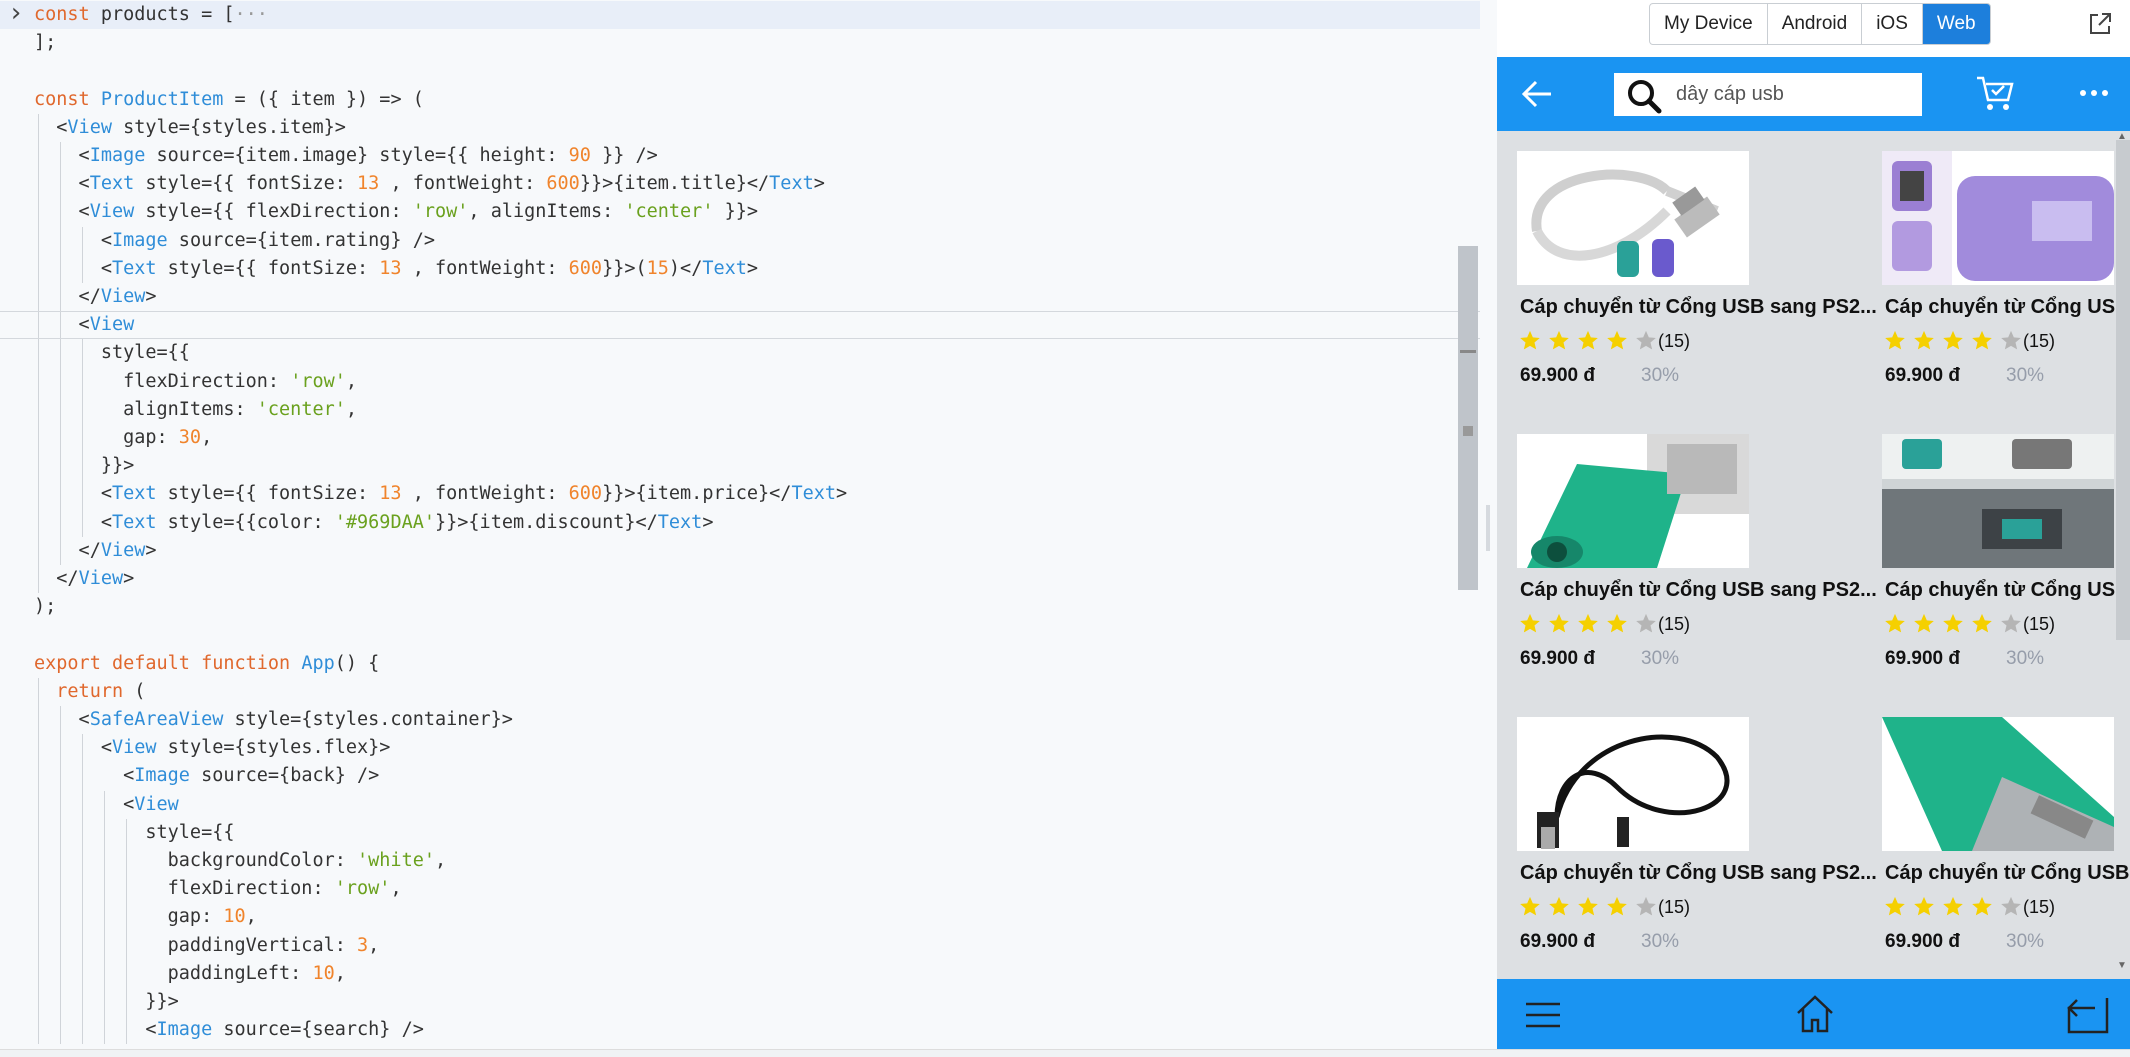 This screenshot has height=1057, width=2130. Describe the element at coordinates (2025, 375) in the screenshot. I see `product-discount: 30%` at that location.